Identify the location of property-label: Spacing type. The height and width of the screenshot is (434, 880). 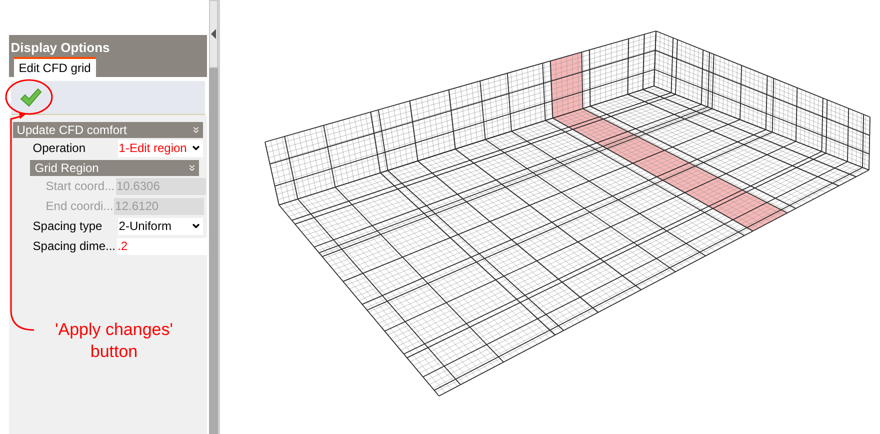
(68, 226).